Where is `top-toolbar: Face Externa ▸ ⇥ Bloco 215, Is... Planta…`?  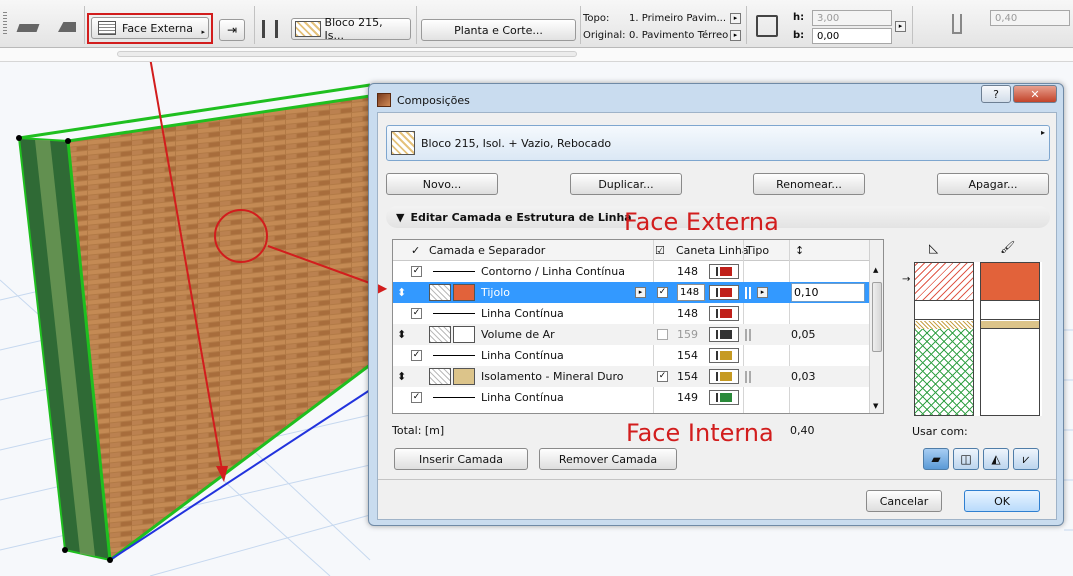
top-toolbar: Face Externa ▸ ⇥ Bloco 215, Is... Planta… is located at coordinates (536, 24).